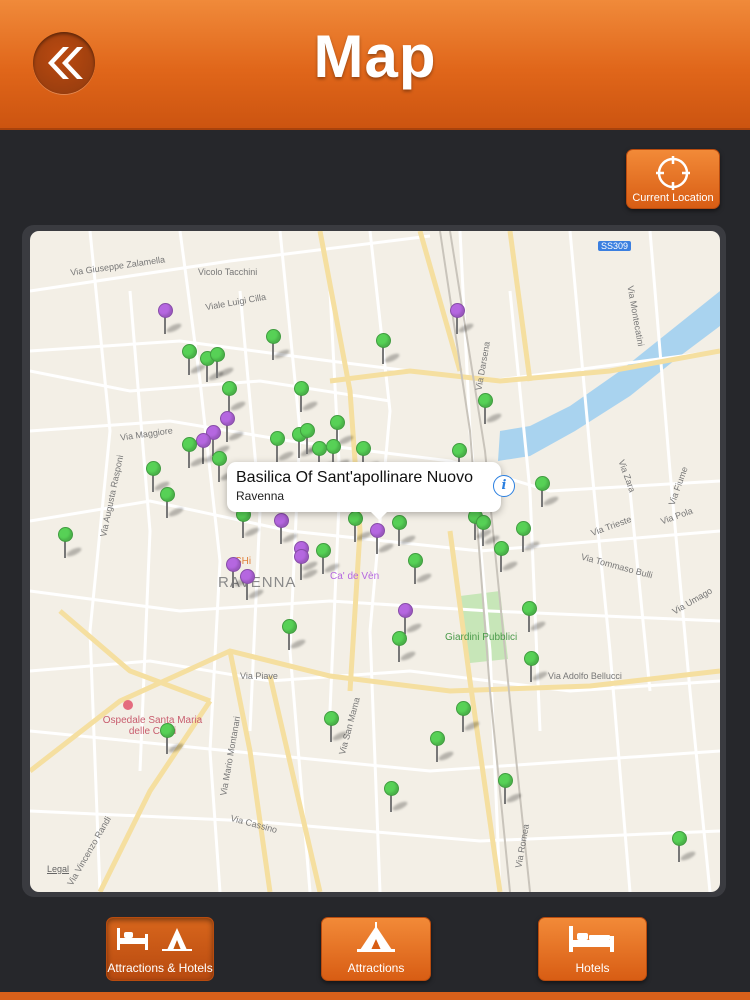 The image size is (750, 1000). I want to click on street-label: Vicolo Tacchini, so click(228, 272).